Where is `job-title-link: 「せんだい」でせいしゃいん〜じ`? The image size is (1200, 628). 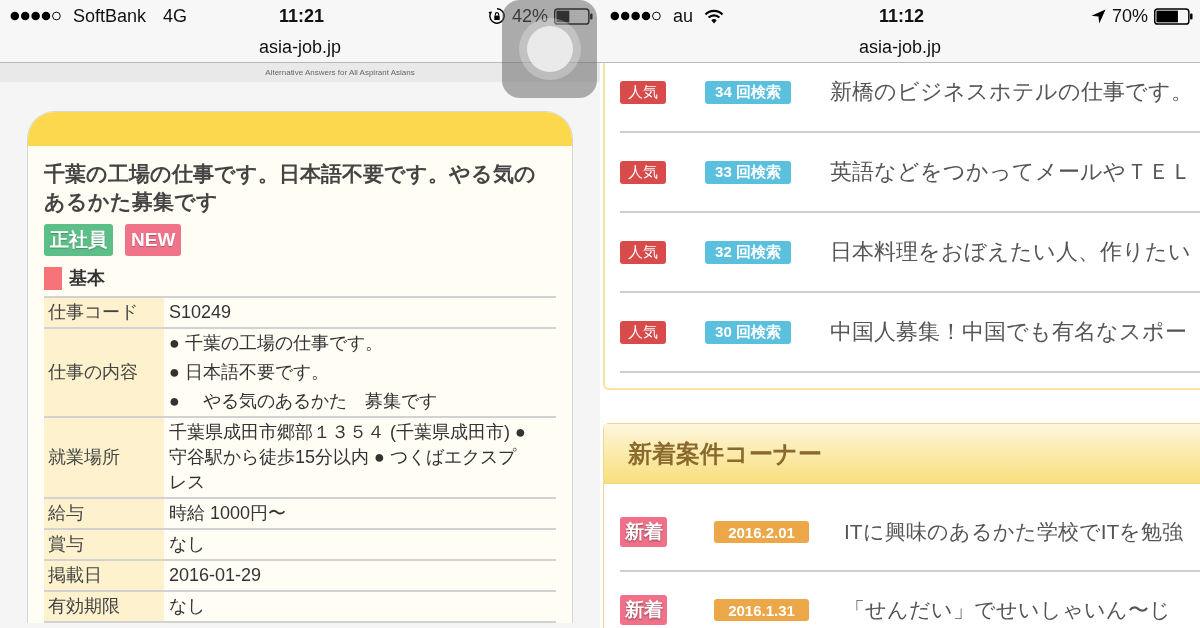 job-title-link: 「せんだい」でせいしゃいん〜じ is located at coordinates (1007, 610).